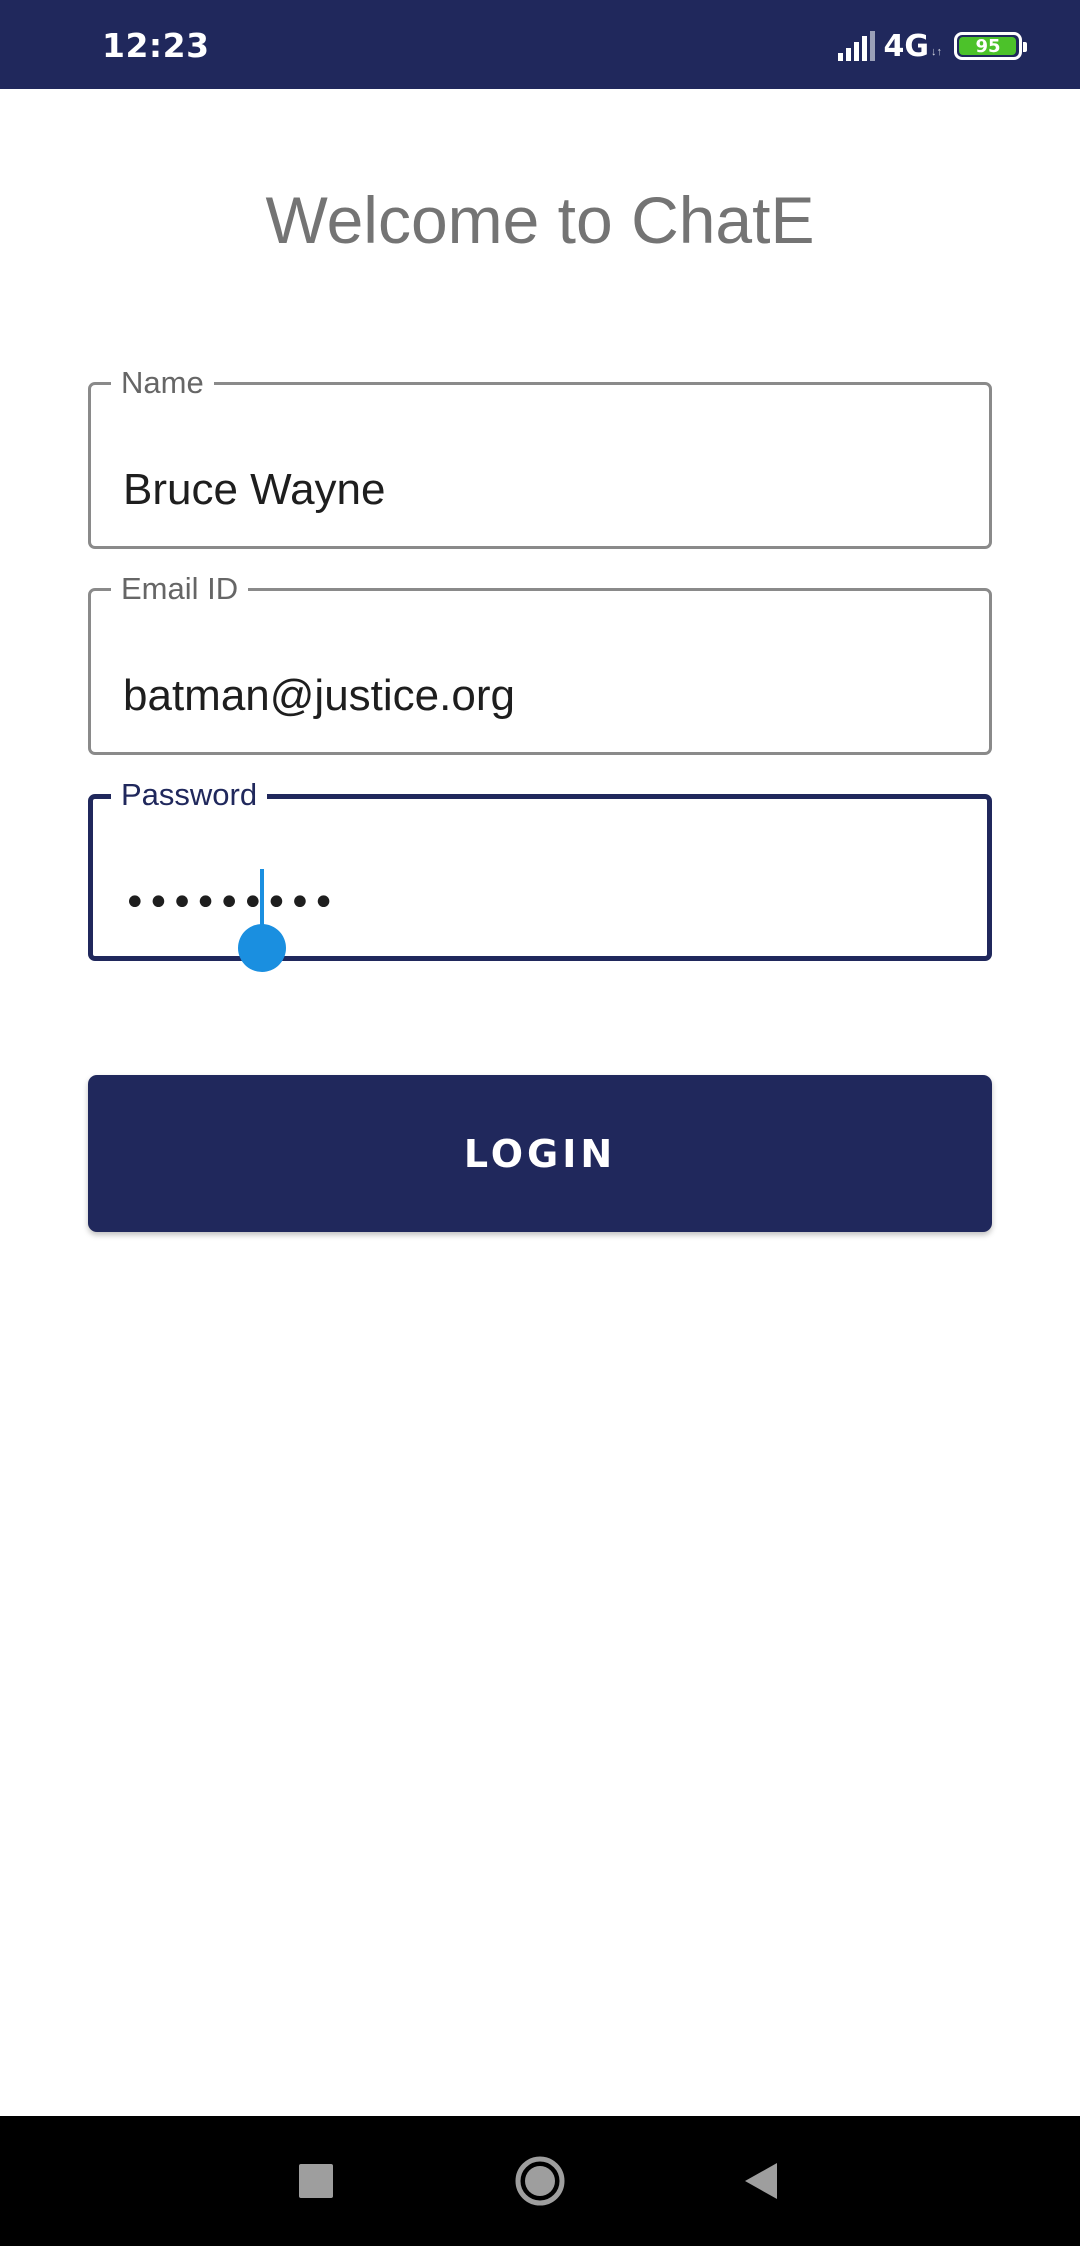 The image size is (1080, 2246). I want to click on back-icon, so click(761, 2181).